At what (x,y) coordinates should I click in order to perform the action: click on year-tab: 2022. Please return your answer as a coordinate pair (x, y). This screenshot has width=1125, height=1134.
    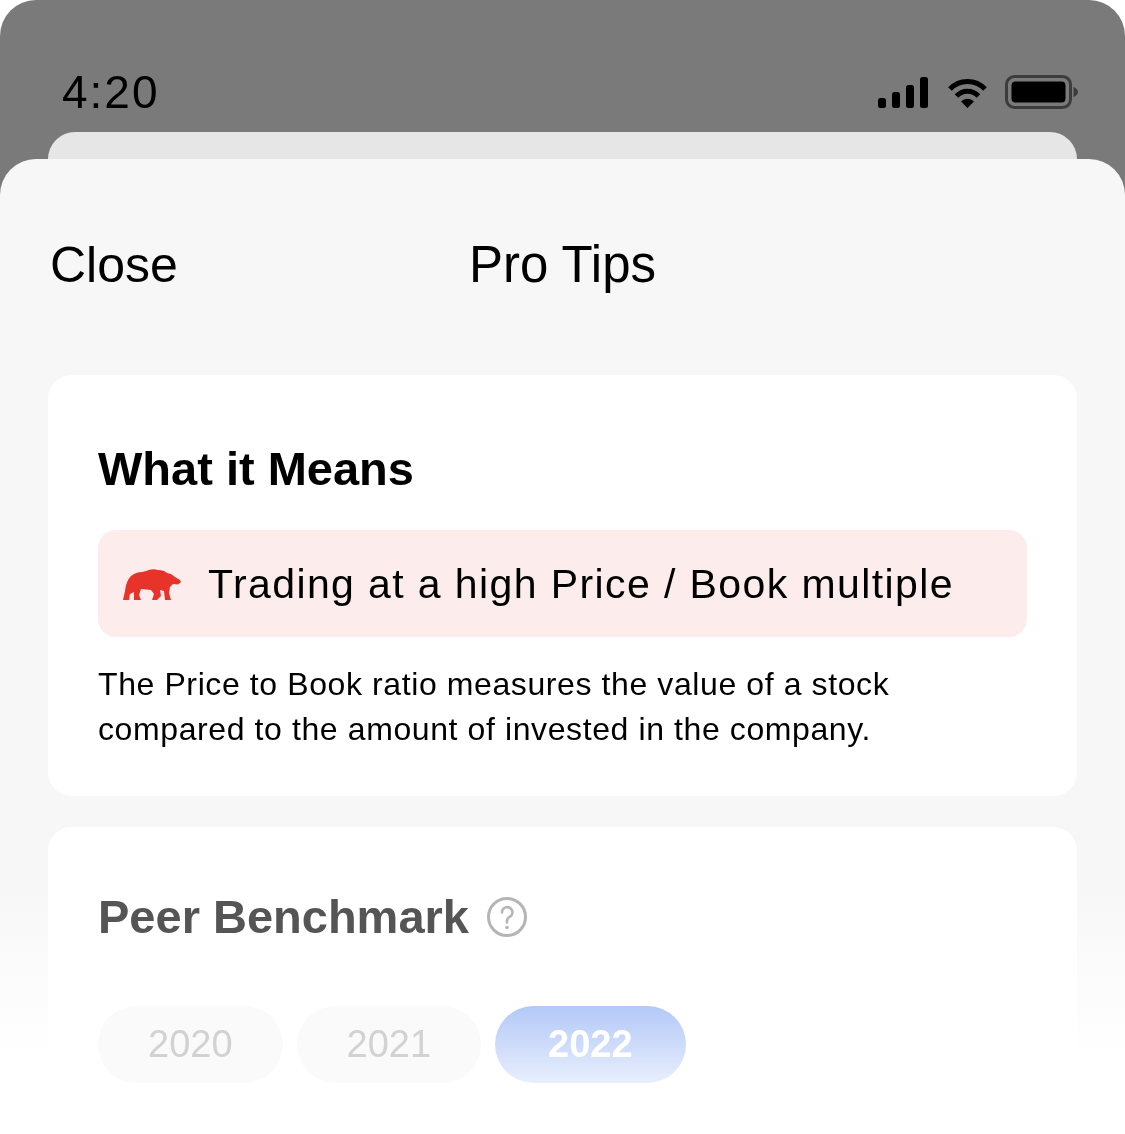
    Looking at the image, I should click on (590, 1044).